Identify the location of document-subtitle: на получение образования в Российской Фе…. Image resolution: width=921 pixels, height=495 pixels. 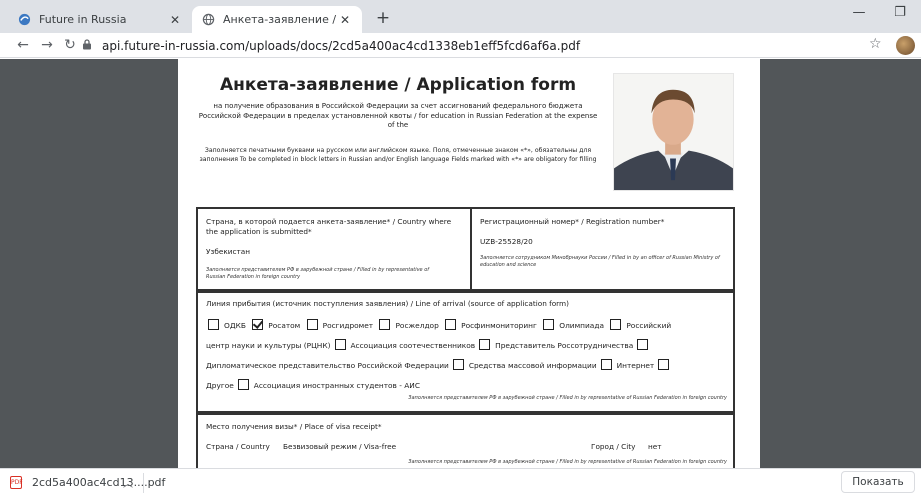
(398, 115).